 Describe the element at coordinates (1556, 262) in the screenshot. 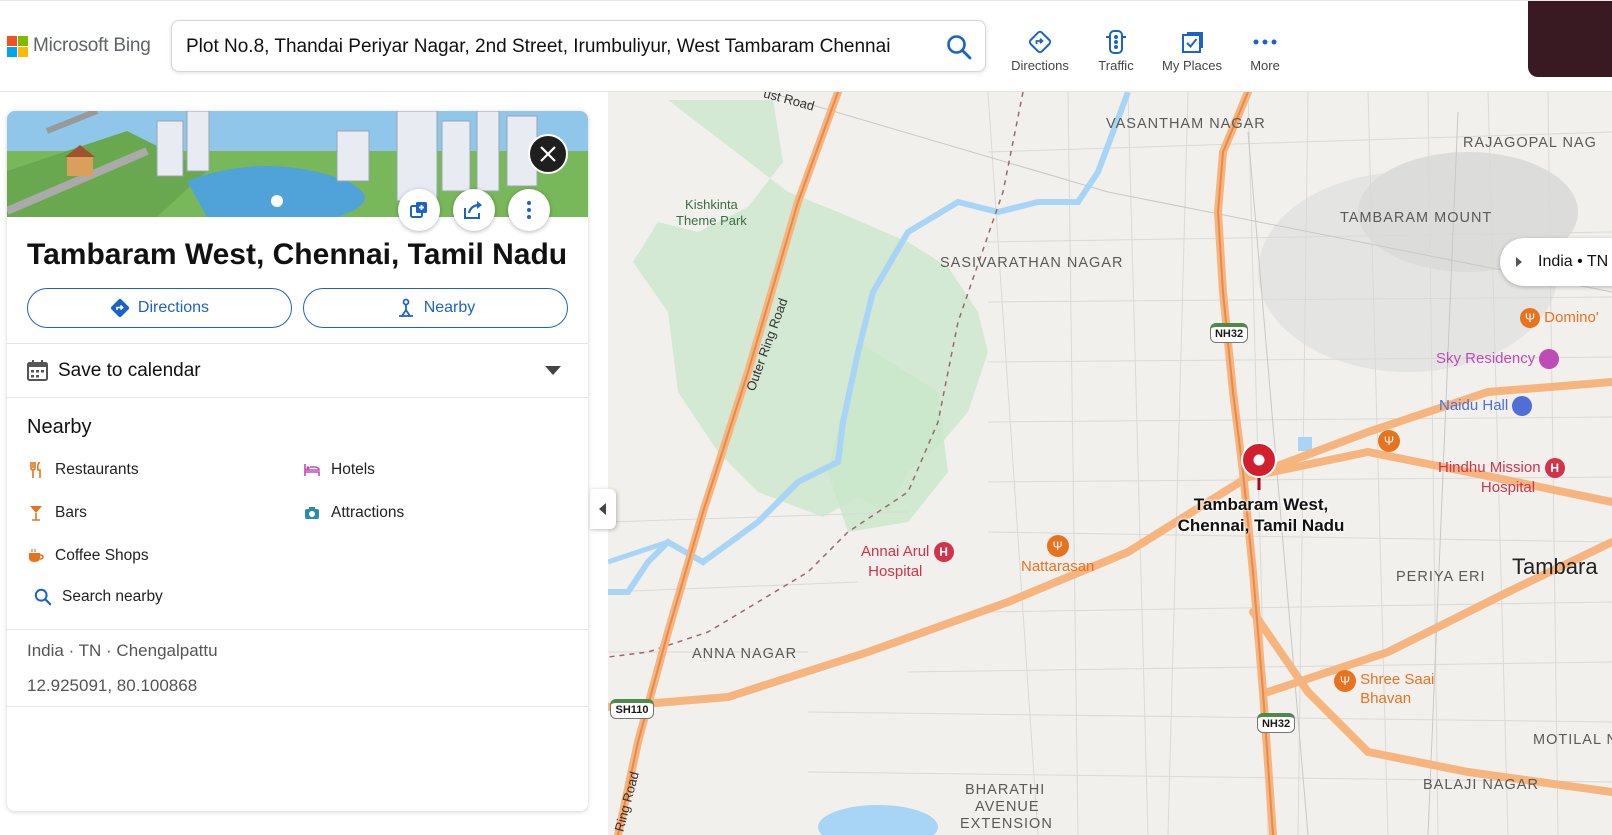

I see `map-breadcrumb: India • TN` at that location.